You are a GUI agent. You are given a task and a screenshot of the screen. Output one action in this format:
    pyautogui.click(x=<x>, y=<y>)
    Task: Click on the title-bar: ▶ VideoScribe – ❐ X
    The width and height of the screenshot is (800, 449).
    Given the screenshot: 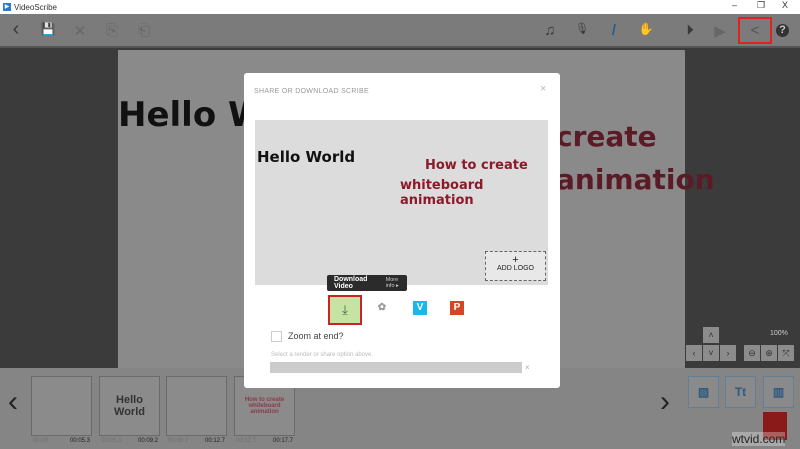 What is the action you would take?
    pyautogui.click(x=400, y=7)
    